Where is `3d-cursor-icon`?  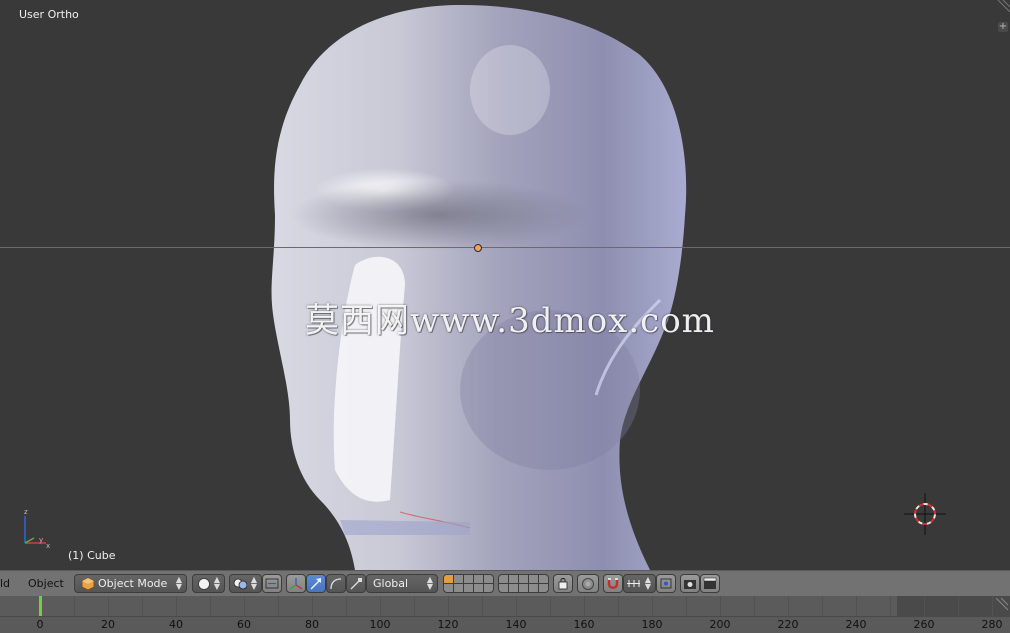
3d-cursor-icon is located at coordinates (925, 514).